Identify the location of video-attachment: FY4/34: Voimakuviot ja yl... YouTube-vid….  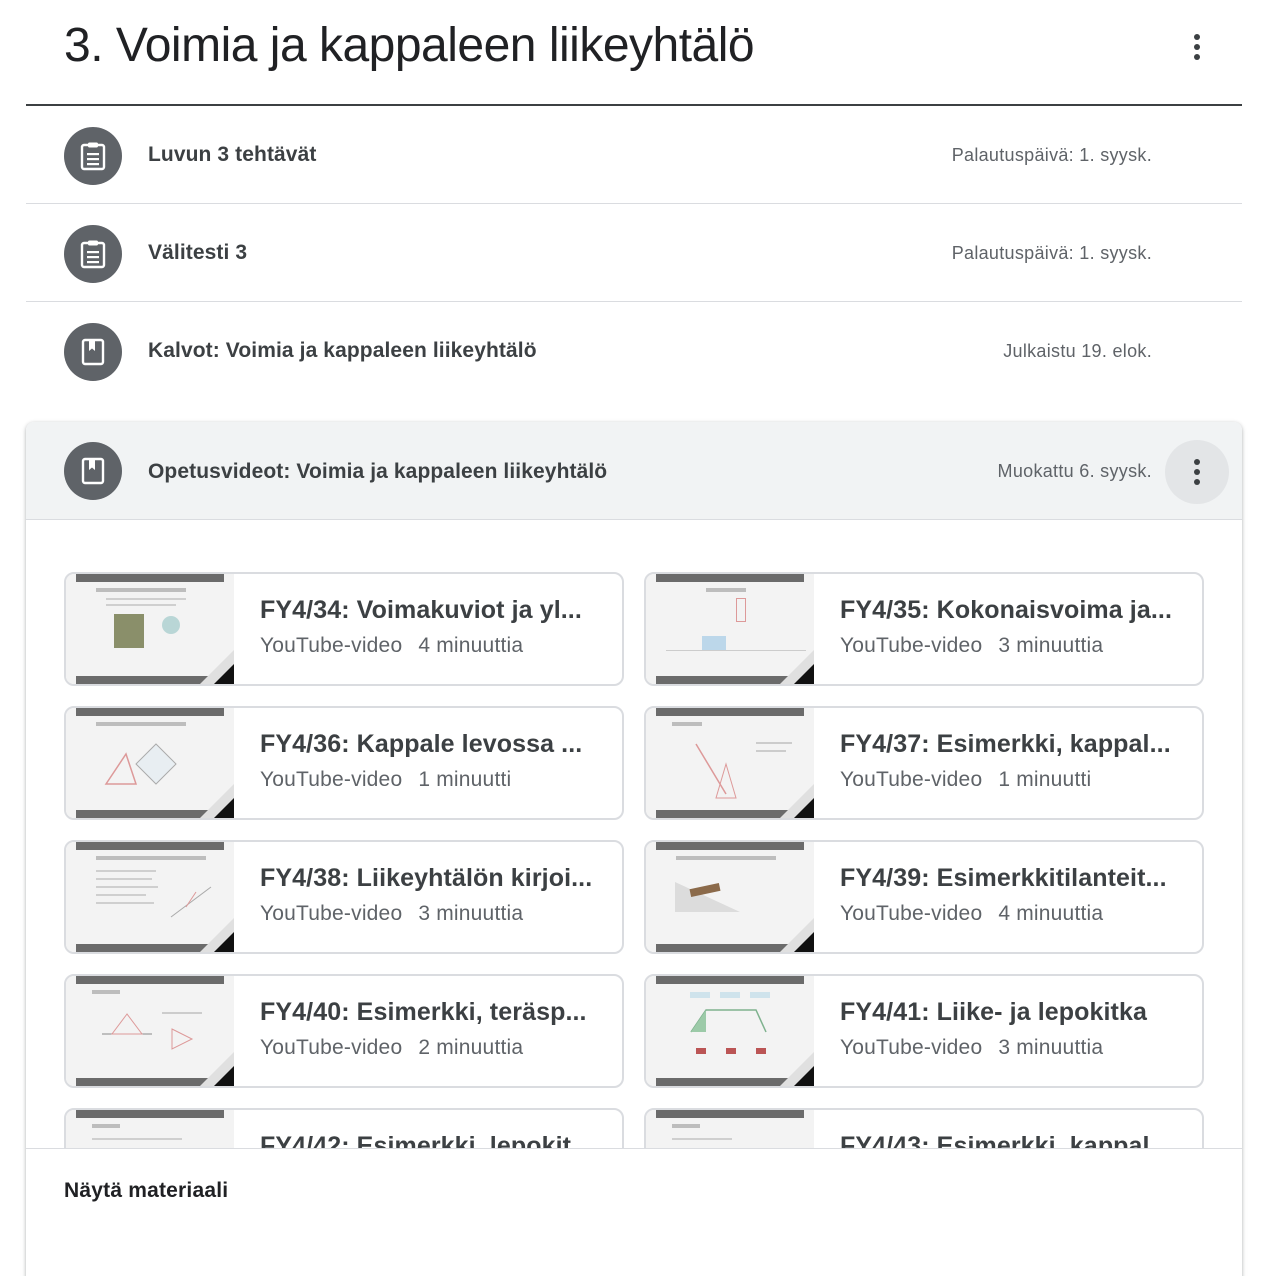
(344, 629).